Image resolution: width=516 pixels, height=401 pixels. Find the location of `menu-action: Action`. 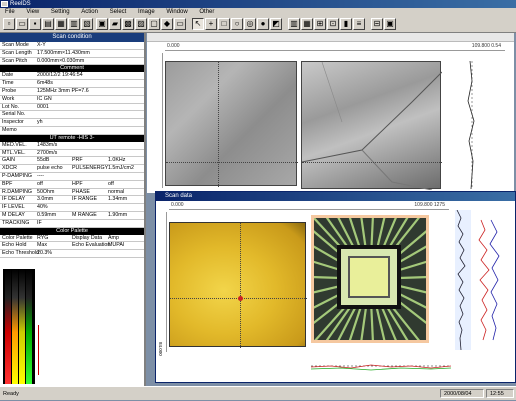

menu-action: Action is located at coordinates (89, 12).